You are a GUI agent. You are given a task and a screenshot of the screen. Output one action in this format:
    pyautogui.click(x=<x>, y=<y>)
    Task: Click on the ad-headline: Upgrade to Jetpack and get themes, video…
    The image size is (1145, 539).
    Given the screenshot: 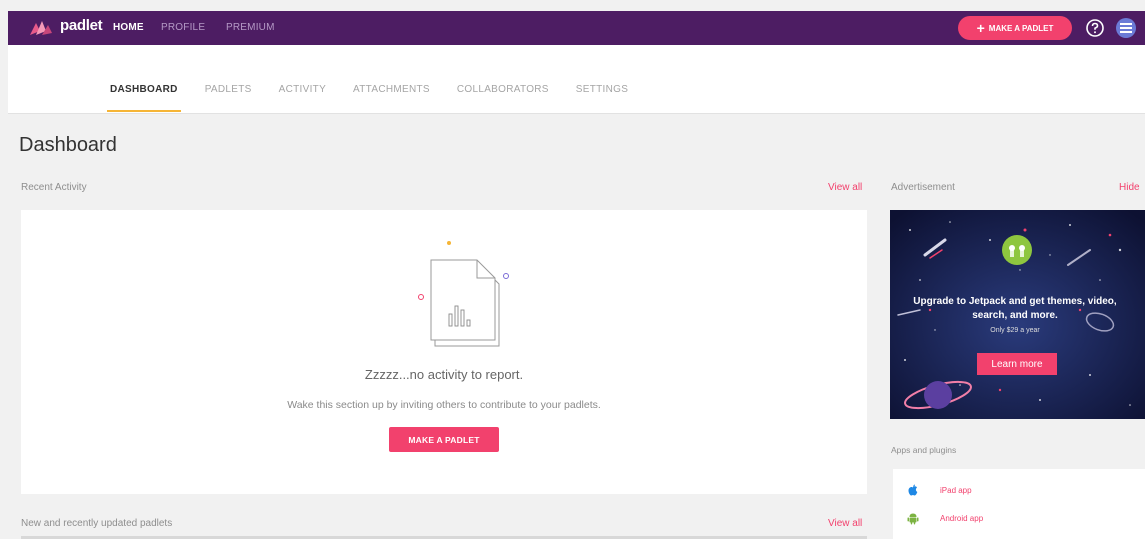 What is the action you would take?
    pyautogui.click(x=1015, y=309)
    